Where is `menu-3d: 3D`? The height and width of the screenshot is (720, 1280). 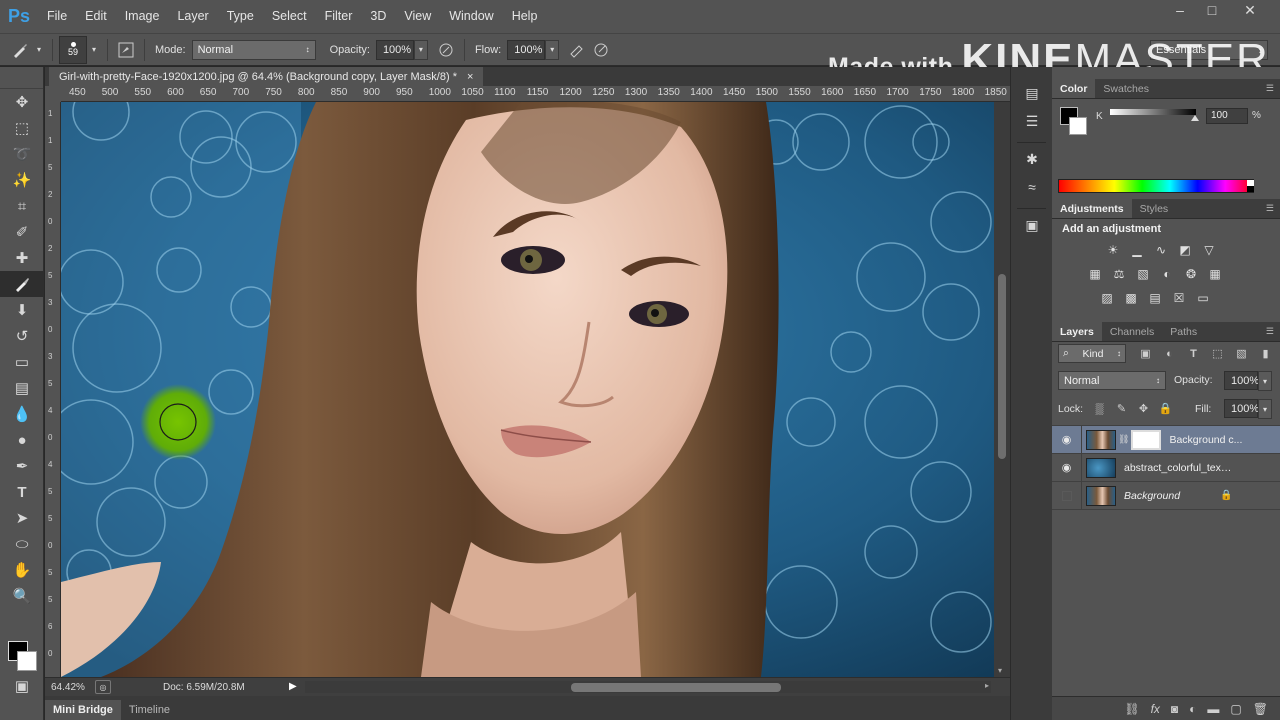 menu-3d: 3D is located at coordinates (378, 16).